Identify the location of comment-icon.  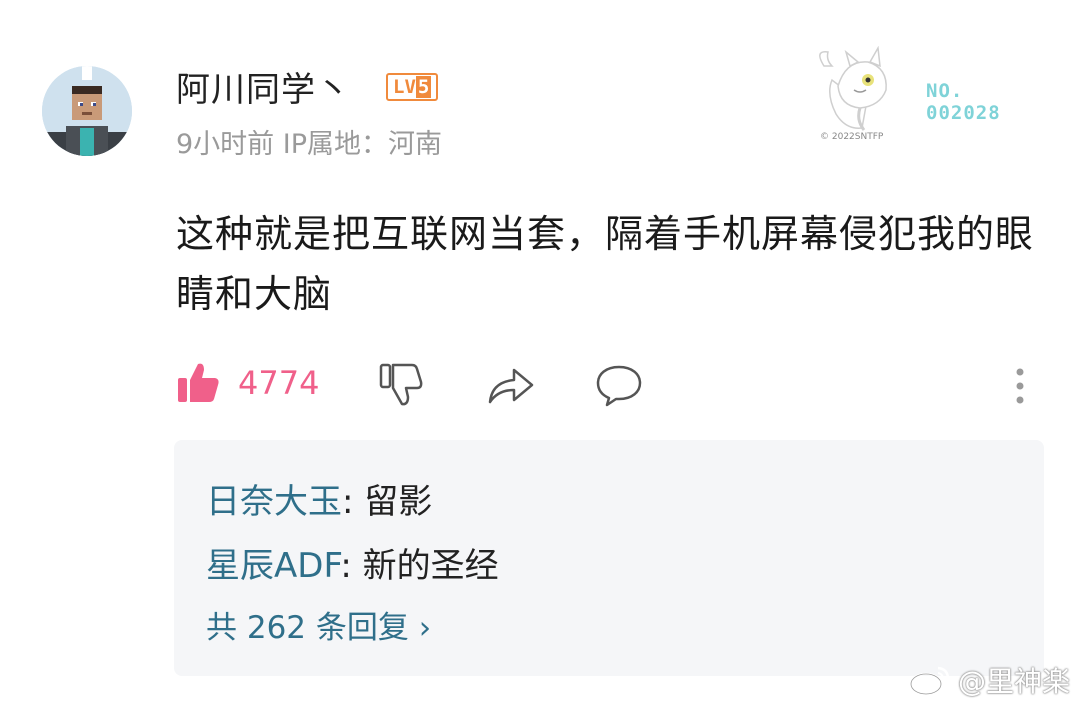
(619, 386).